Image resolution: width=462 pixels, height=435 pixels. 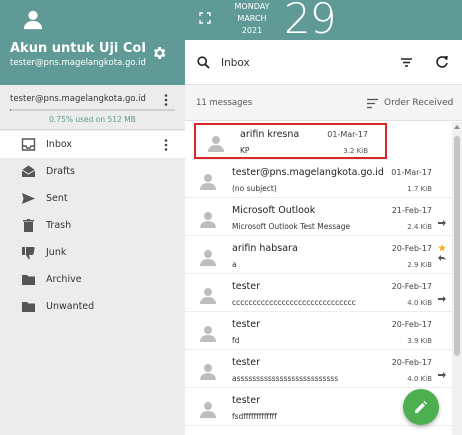 I want to click on pencil-icon, so click(x=421, y=407).